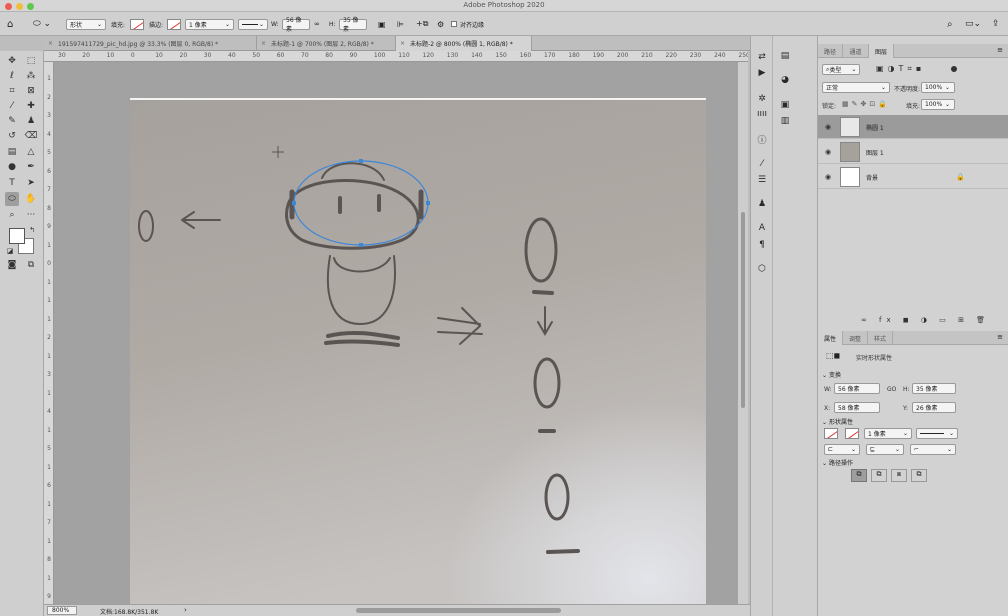 The height and width of the screenshot is (616, 1008). I want to click on lock-icons: ▦✎✥⊡🔒, so click(866, 104).